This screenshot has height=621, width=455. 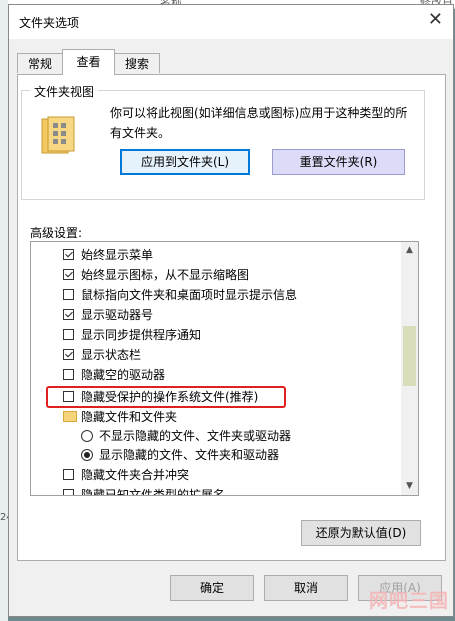 I want to click on tab-search: 搜索, so click(x=137, y=63).